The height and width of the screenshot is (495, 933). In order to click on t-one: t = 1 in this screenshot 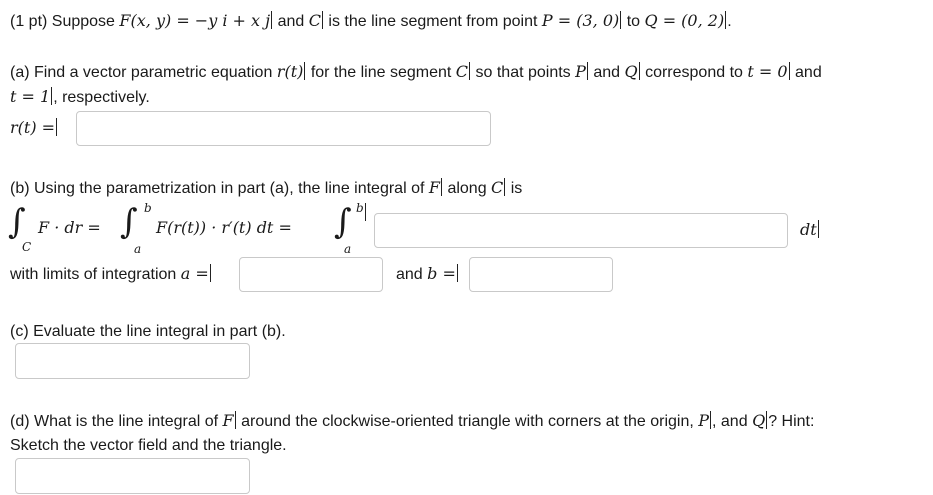, I will do `click(30, 96)`.